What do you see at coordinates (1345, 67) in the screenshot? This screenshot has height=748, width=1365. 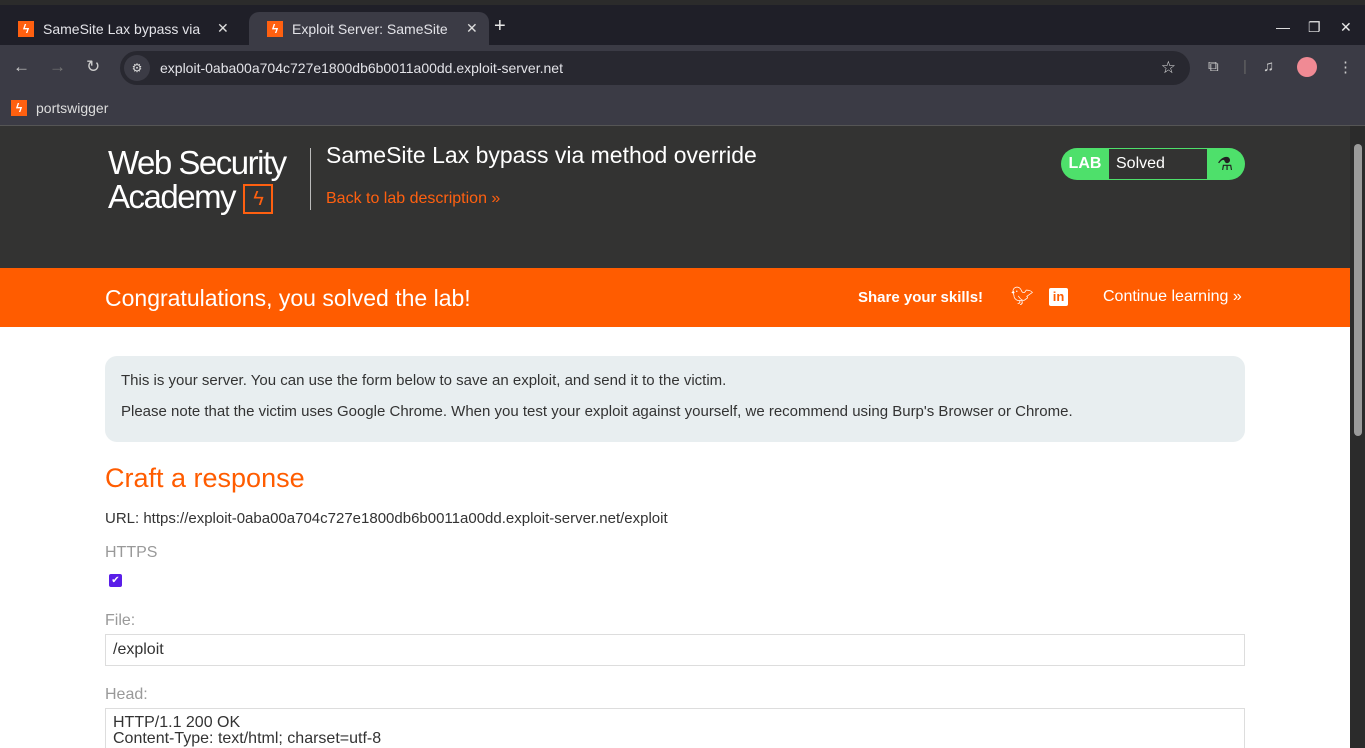 I see `menu-icon: ⋮` at bounding box center [1345, 67].